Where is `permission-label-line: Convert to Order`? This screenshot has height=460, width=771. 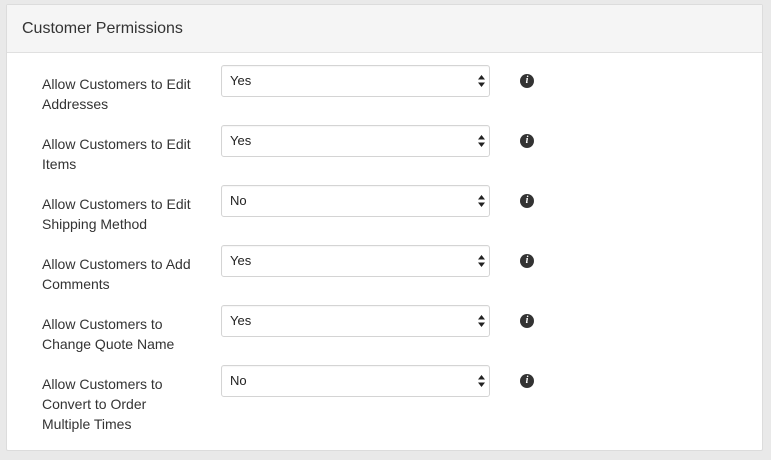
permission-label-line: Convert to Order is located at coordinates (94, 404).